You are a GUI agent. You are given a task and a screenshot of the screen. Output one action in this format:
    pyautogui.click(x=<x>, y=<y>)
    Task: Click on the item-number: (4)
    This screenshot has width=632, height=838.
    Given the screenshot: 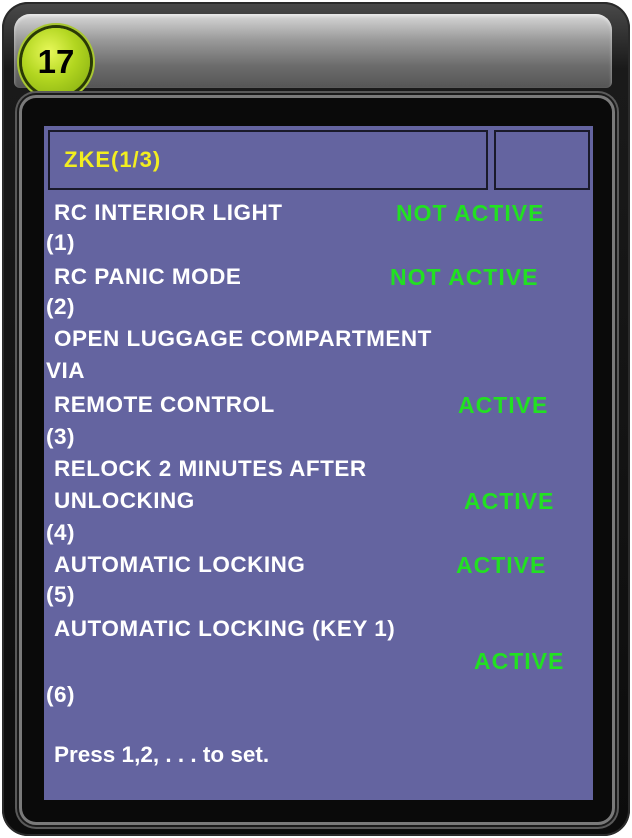 What is the action you would take?
    pyautogui.click(x=60, y=532)
    